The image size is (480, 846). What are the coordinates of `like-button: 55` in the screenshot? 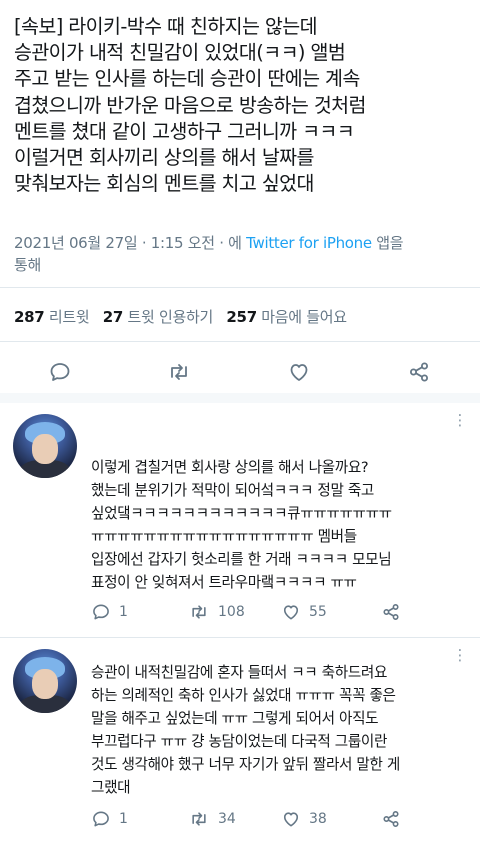 It's located at (304, 612).